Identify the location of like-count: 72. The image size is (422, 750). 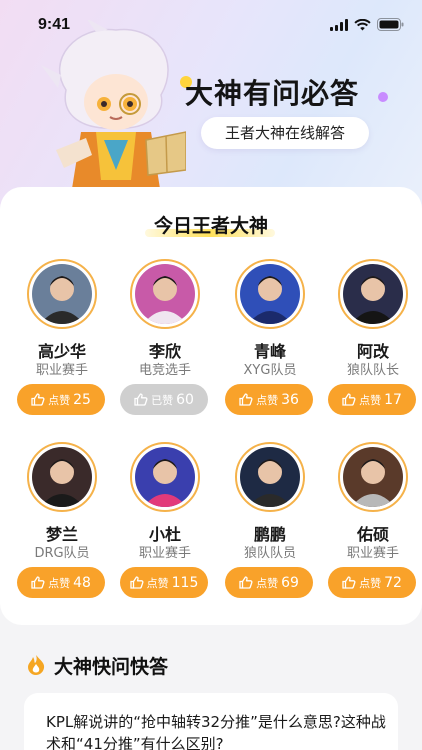
(393, 582).